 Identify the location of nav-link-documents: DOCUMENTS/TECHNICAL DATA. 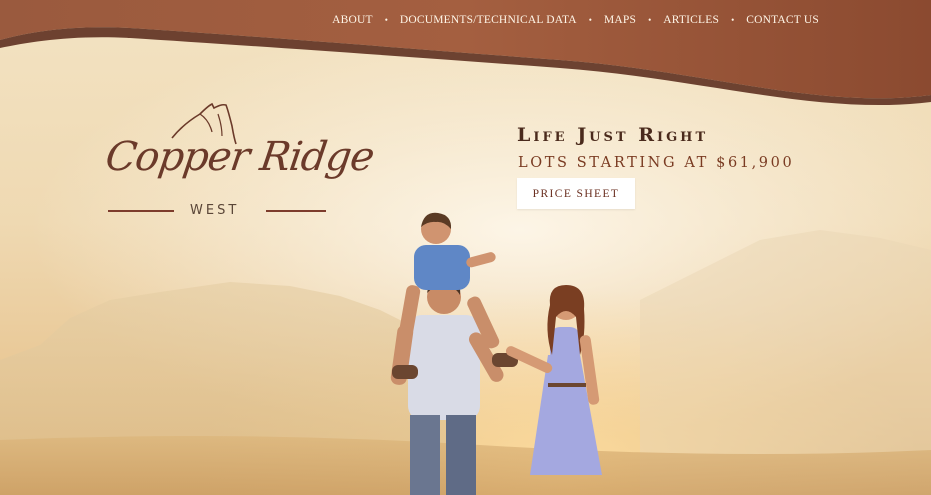
(488, 20).